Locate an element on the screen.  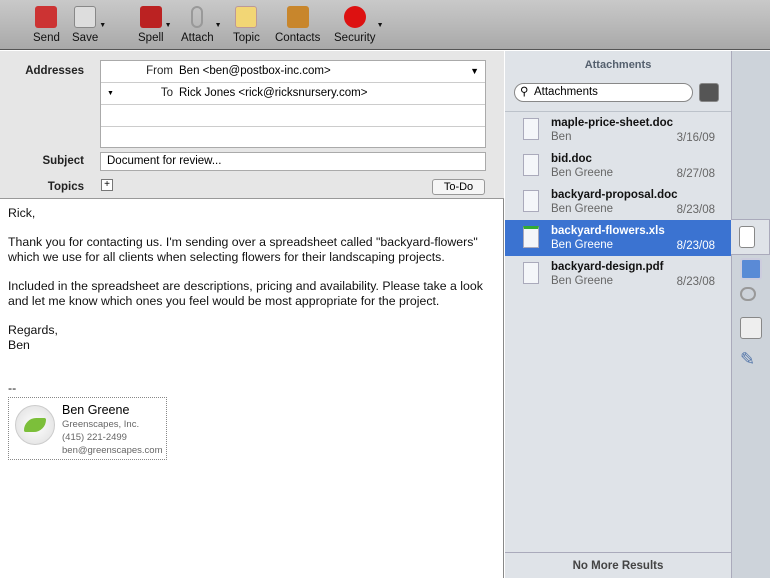
security-button: Security ▼ is located at coordinates (359, 25).